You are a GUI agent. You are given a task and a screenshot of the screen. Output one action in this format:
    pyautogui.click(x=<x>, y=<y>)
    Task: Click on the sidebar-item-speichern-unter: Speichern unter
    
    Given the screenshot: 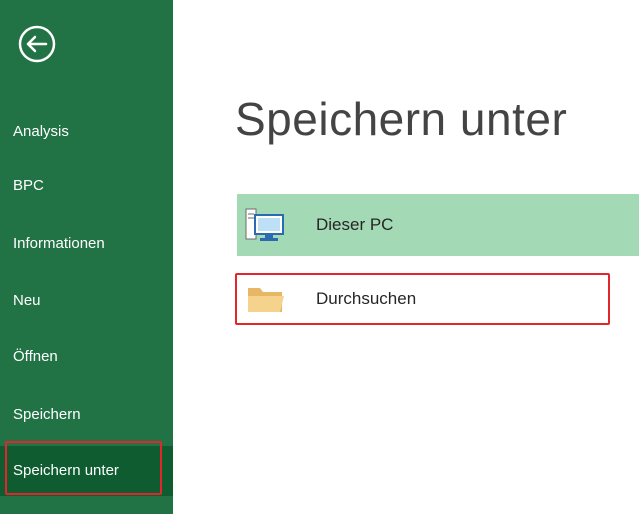 What is the action you would take?
    pyautogui.click(x=86, y=468)
    